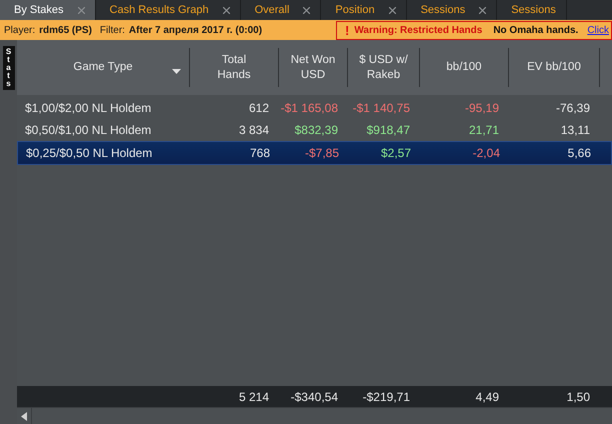 The width and height of the screenshot is (612, 424). Describe the element at coordinates (89, 153) in the screenshot. I see `table-cell-text: $0,25/$0,50 NL Holdem` at that location.